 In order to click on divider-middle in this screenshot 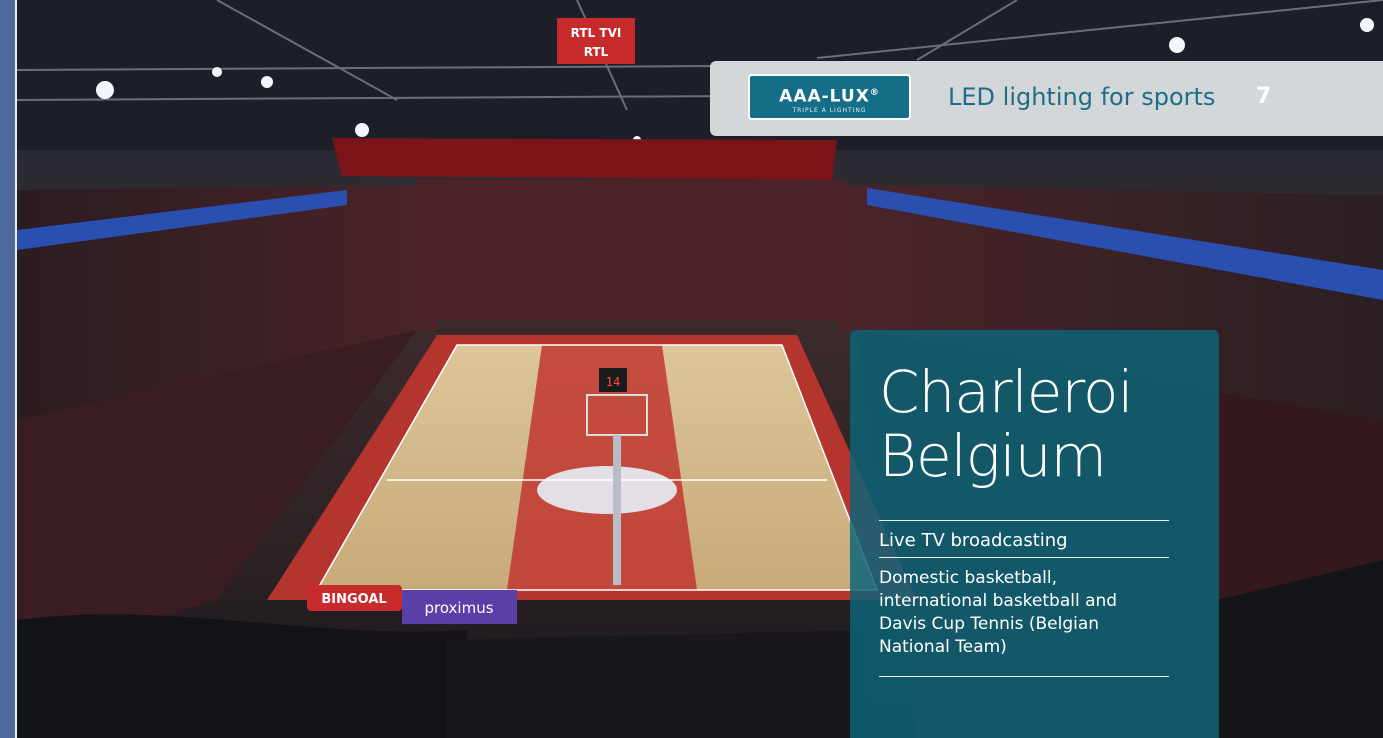, I will do `click(1024, 557)`.